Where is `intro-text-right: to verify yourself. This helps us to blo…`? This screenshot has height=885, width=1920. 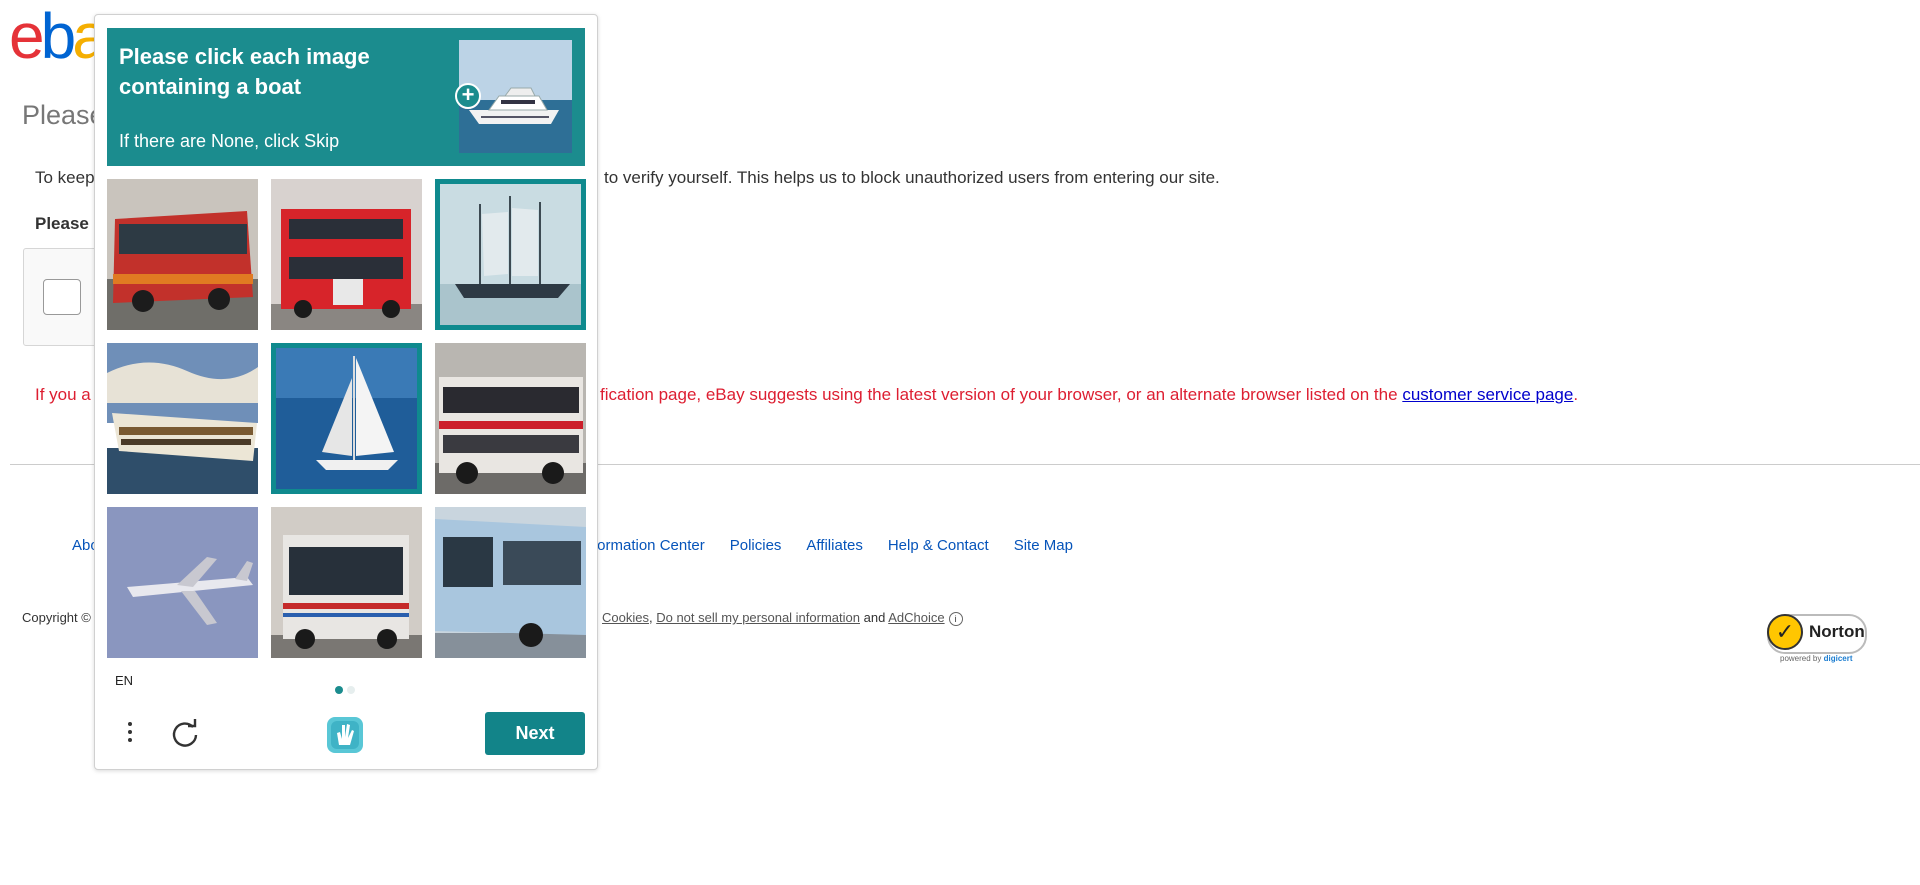
intro-text-right: to verify yourself. This helps us to blo… is located at coordinates (912, 177).